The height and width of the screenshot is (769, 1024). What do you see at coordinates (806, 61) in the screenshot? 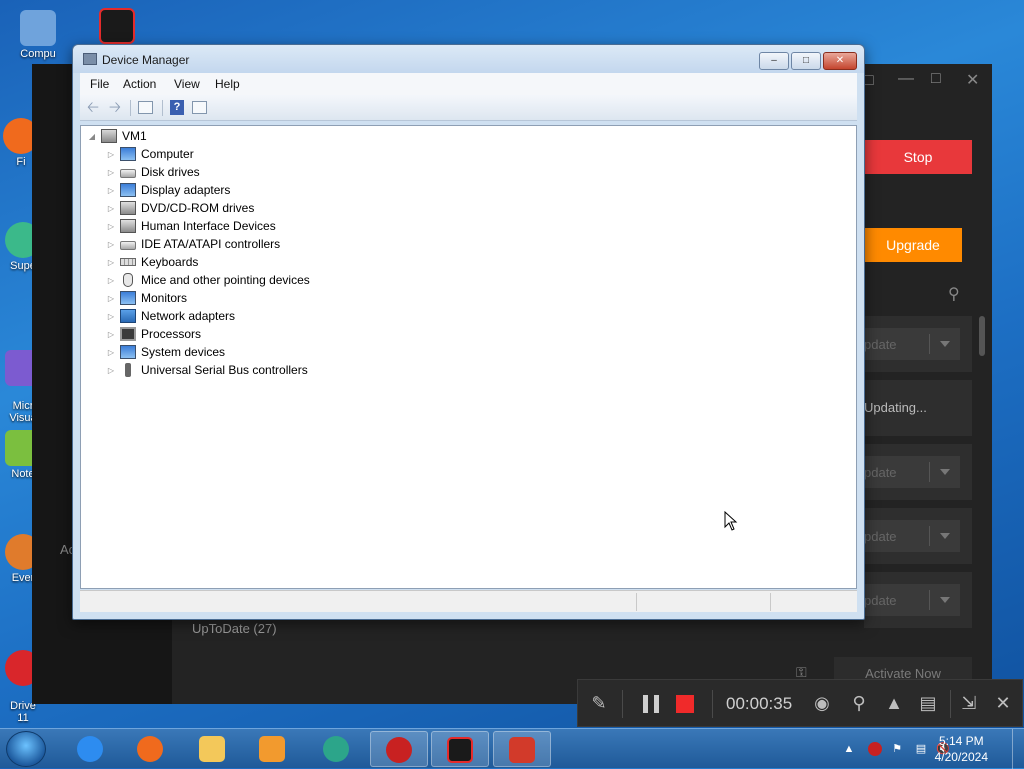
I see `maximize-button: □` at bounding box center [806, 61].